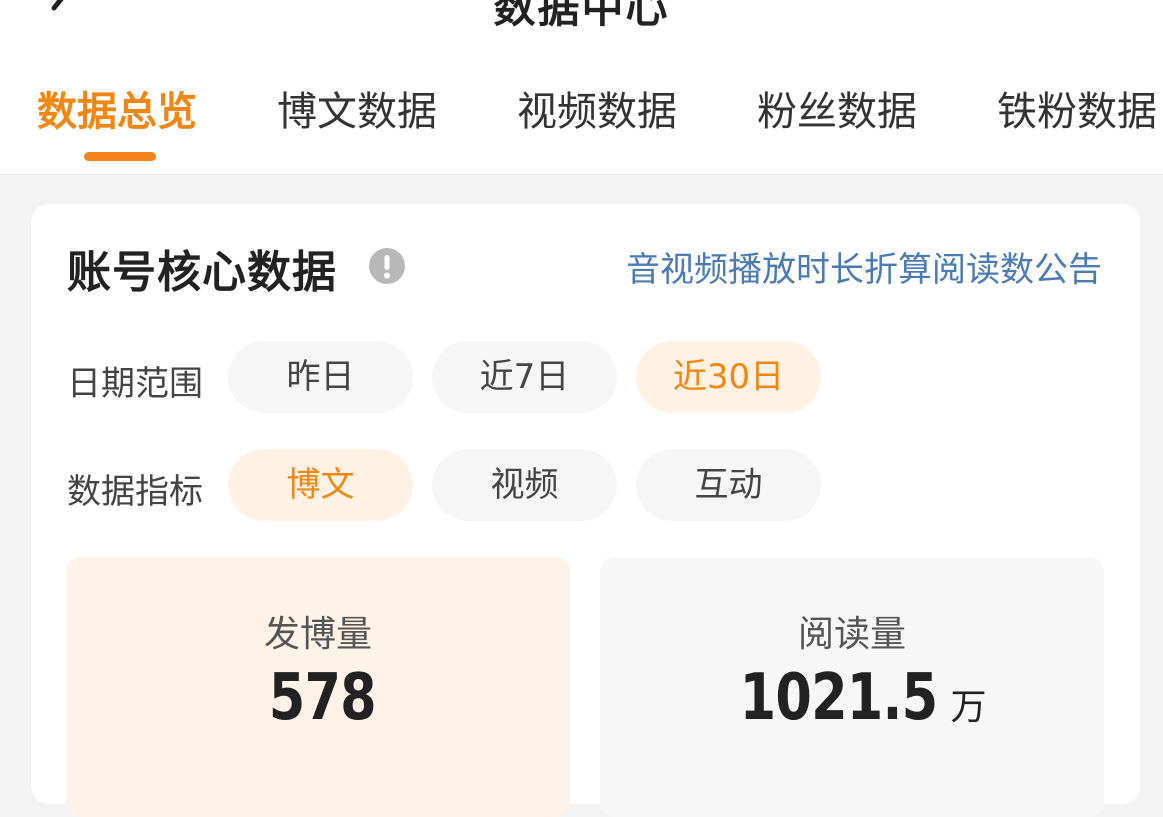  I want to click on stat-read-count: 阅读量 1021.5 万, so click(852, 687).